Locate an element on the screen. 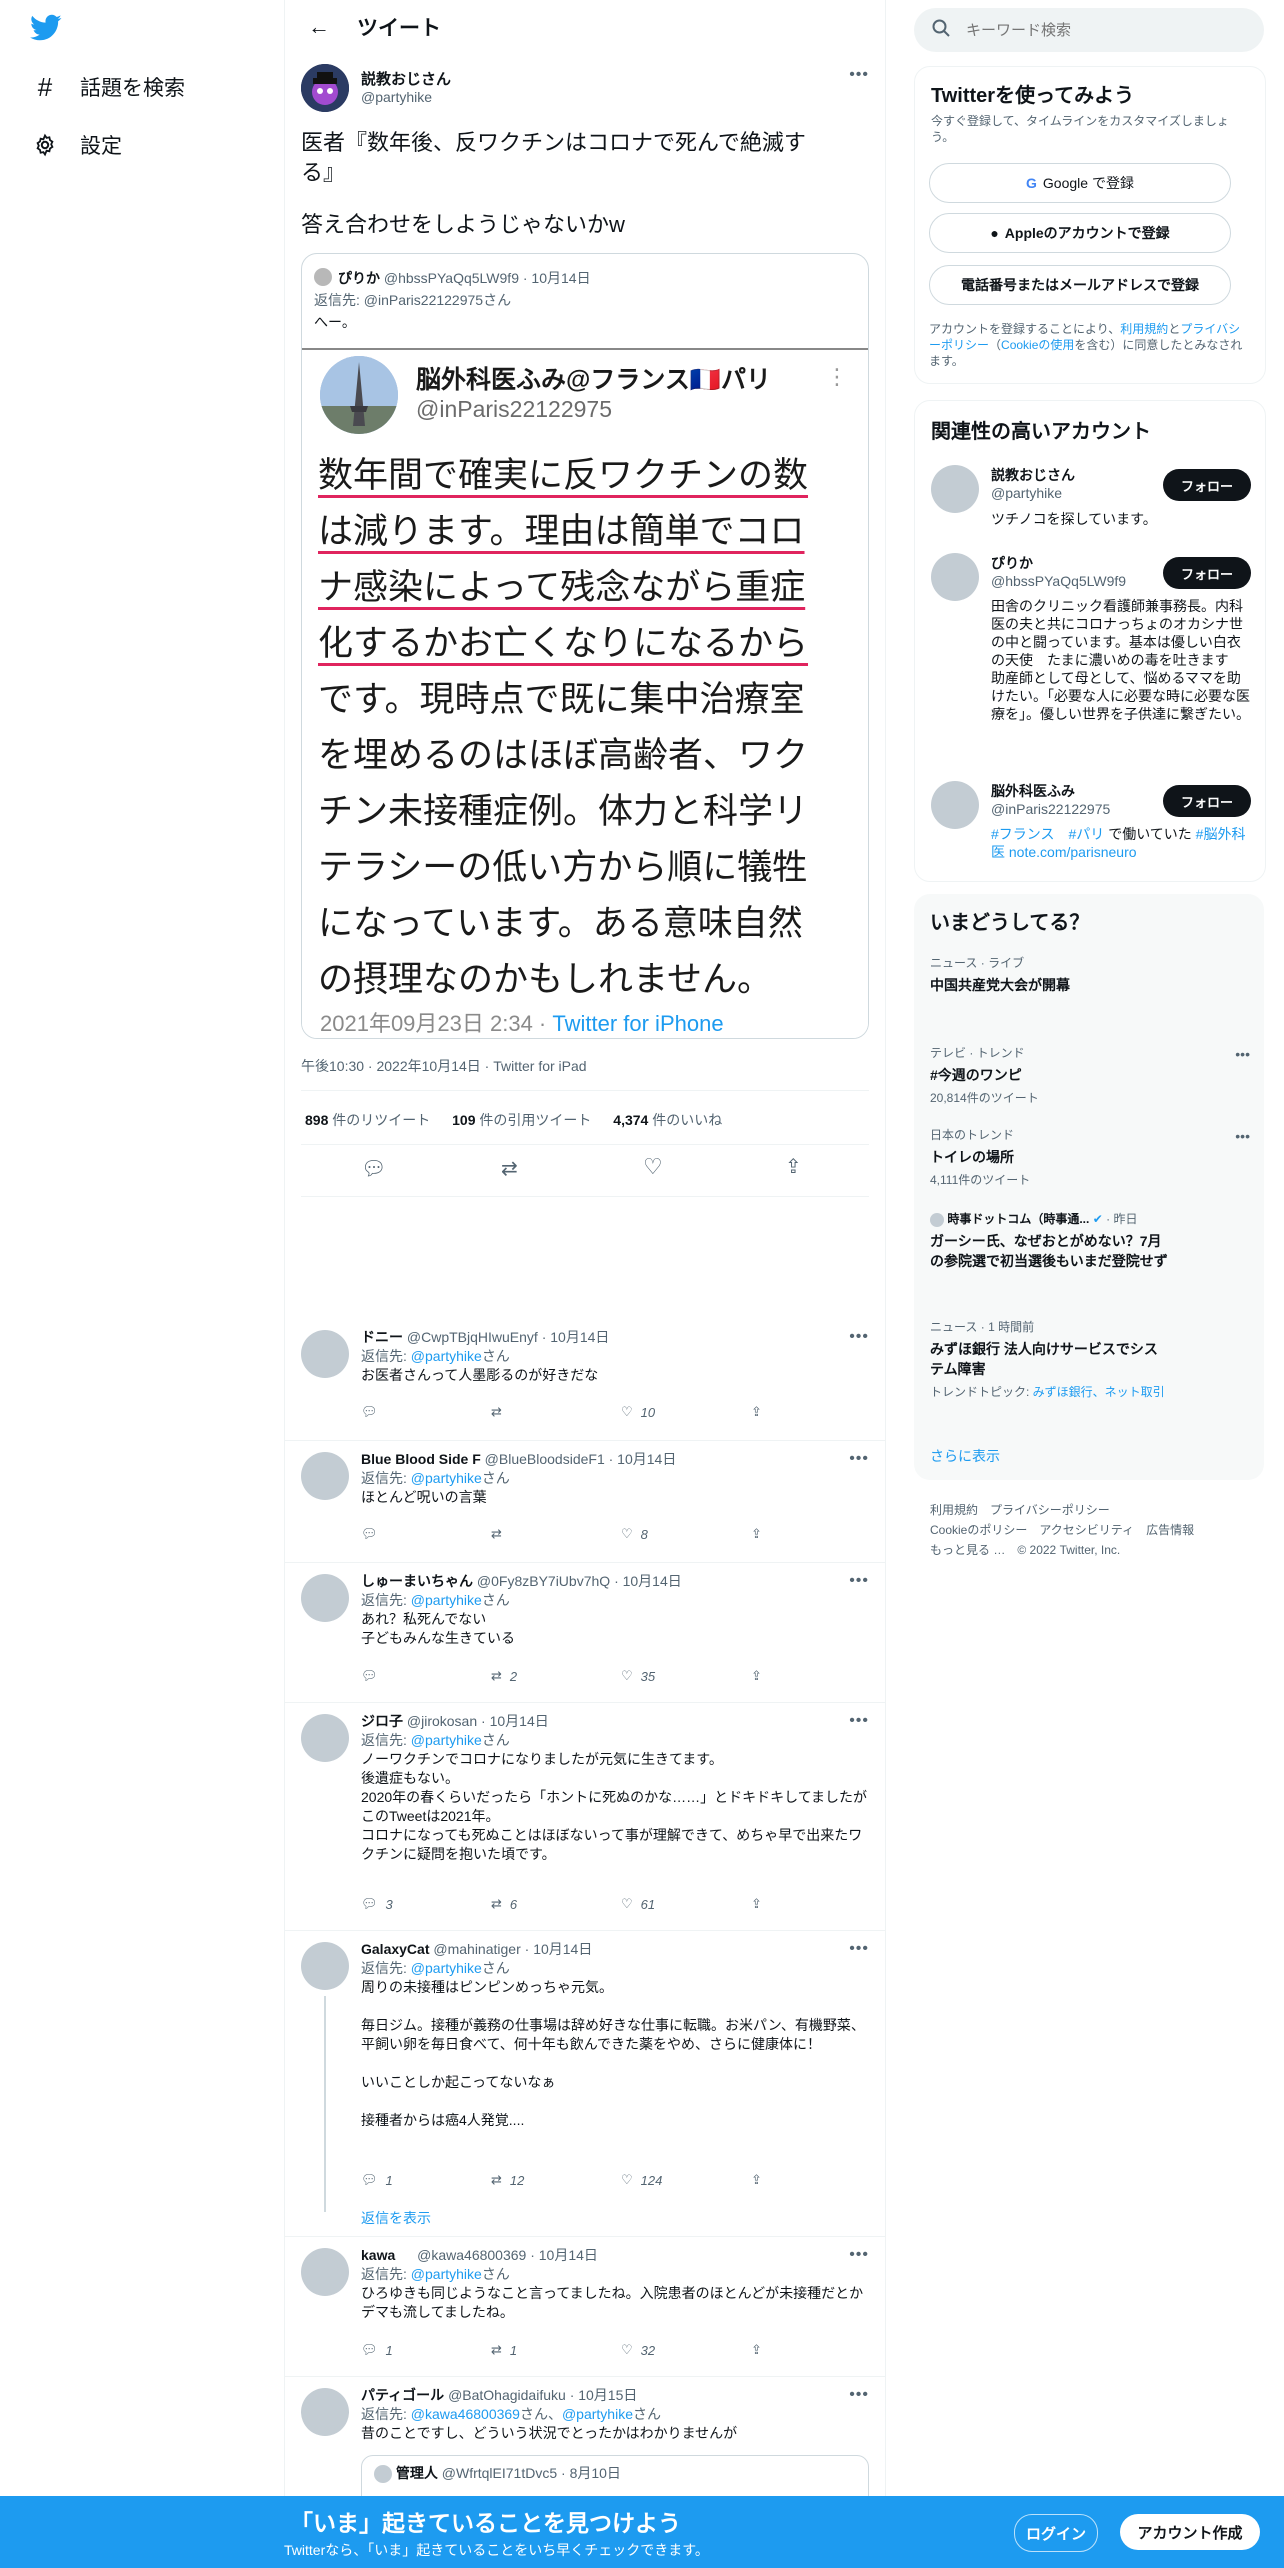 This screenshot has width=1284, height=2568. reply-handle: @kawa46800369 is located at coordinates (471, 2255).